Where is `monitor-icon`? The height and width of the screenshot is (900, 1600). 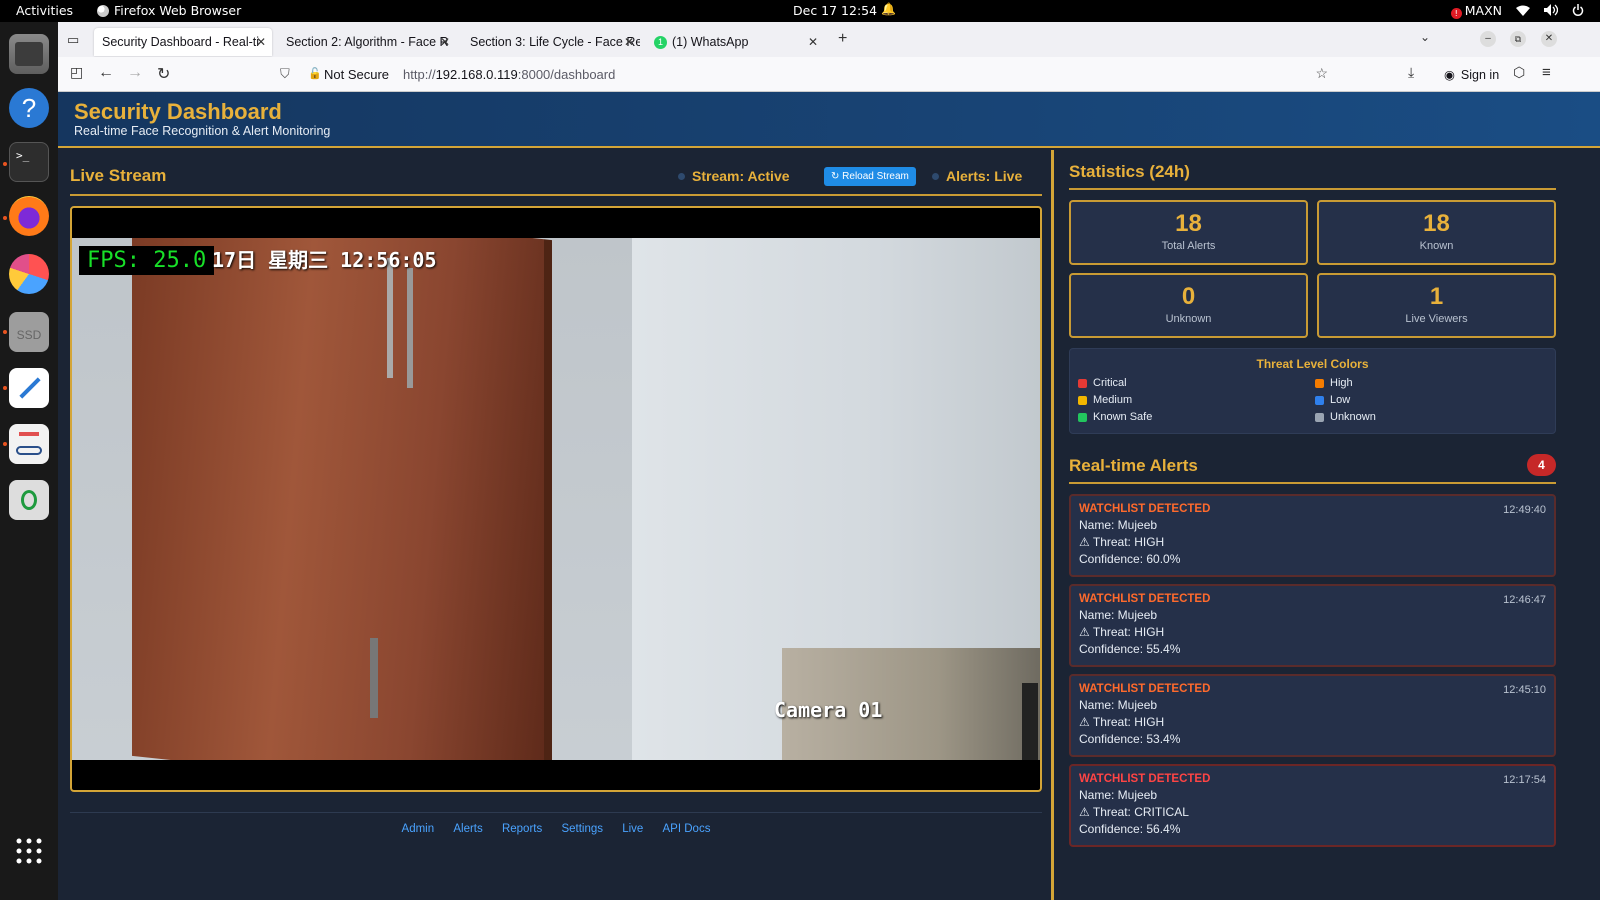
monitor-icon is located at coordinates (29, 274).